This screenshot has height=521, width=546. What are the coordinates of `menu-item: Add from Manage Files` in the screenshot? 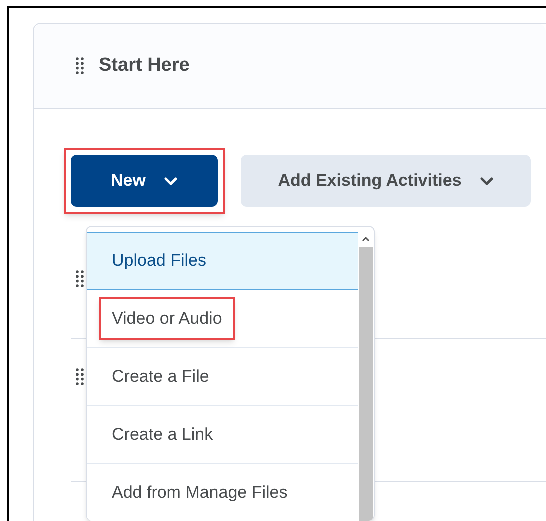 It's located at (222, 492).